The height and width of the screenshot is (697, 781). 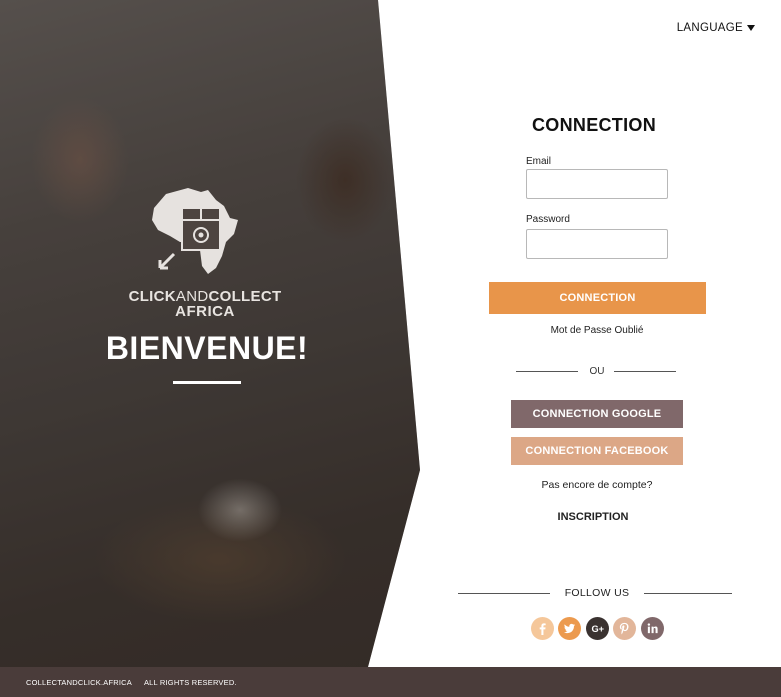 I want to click on no-account-text: Pas encore de compte?, so click(x=597, y=485).